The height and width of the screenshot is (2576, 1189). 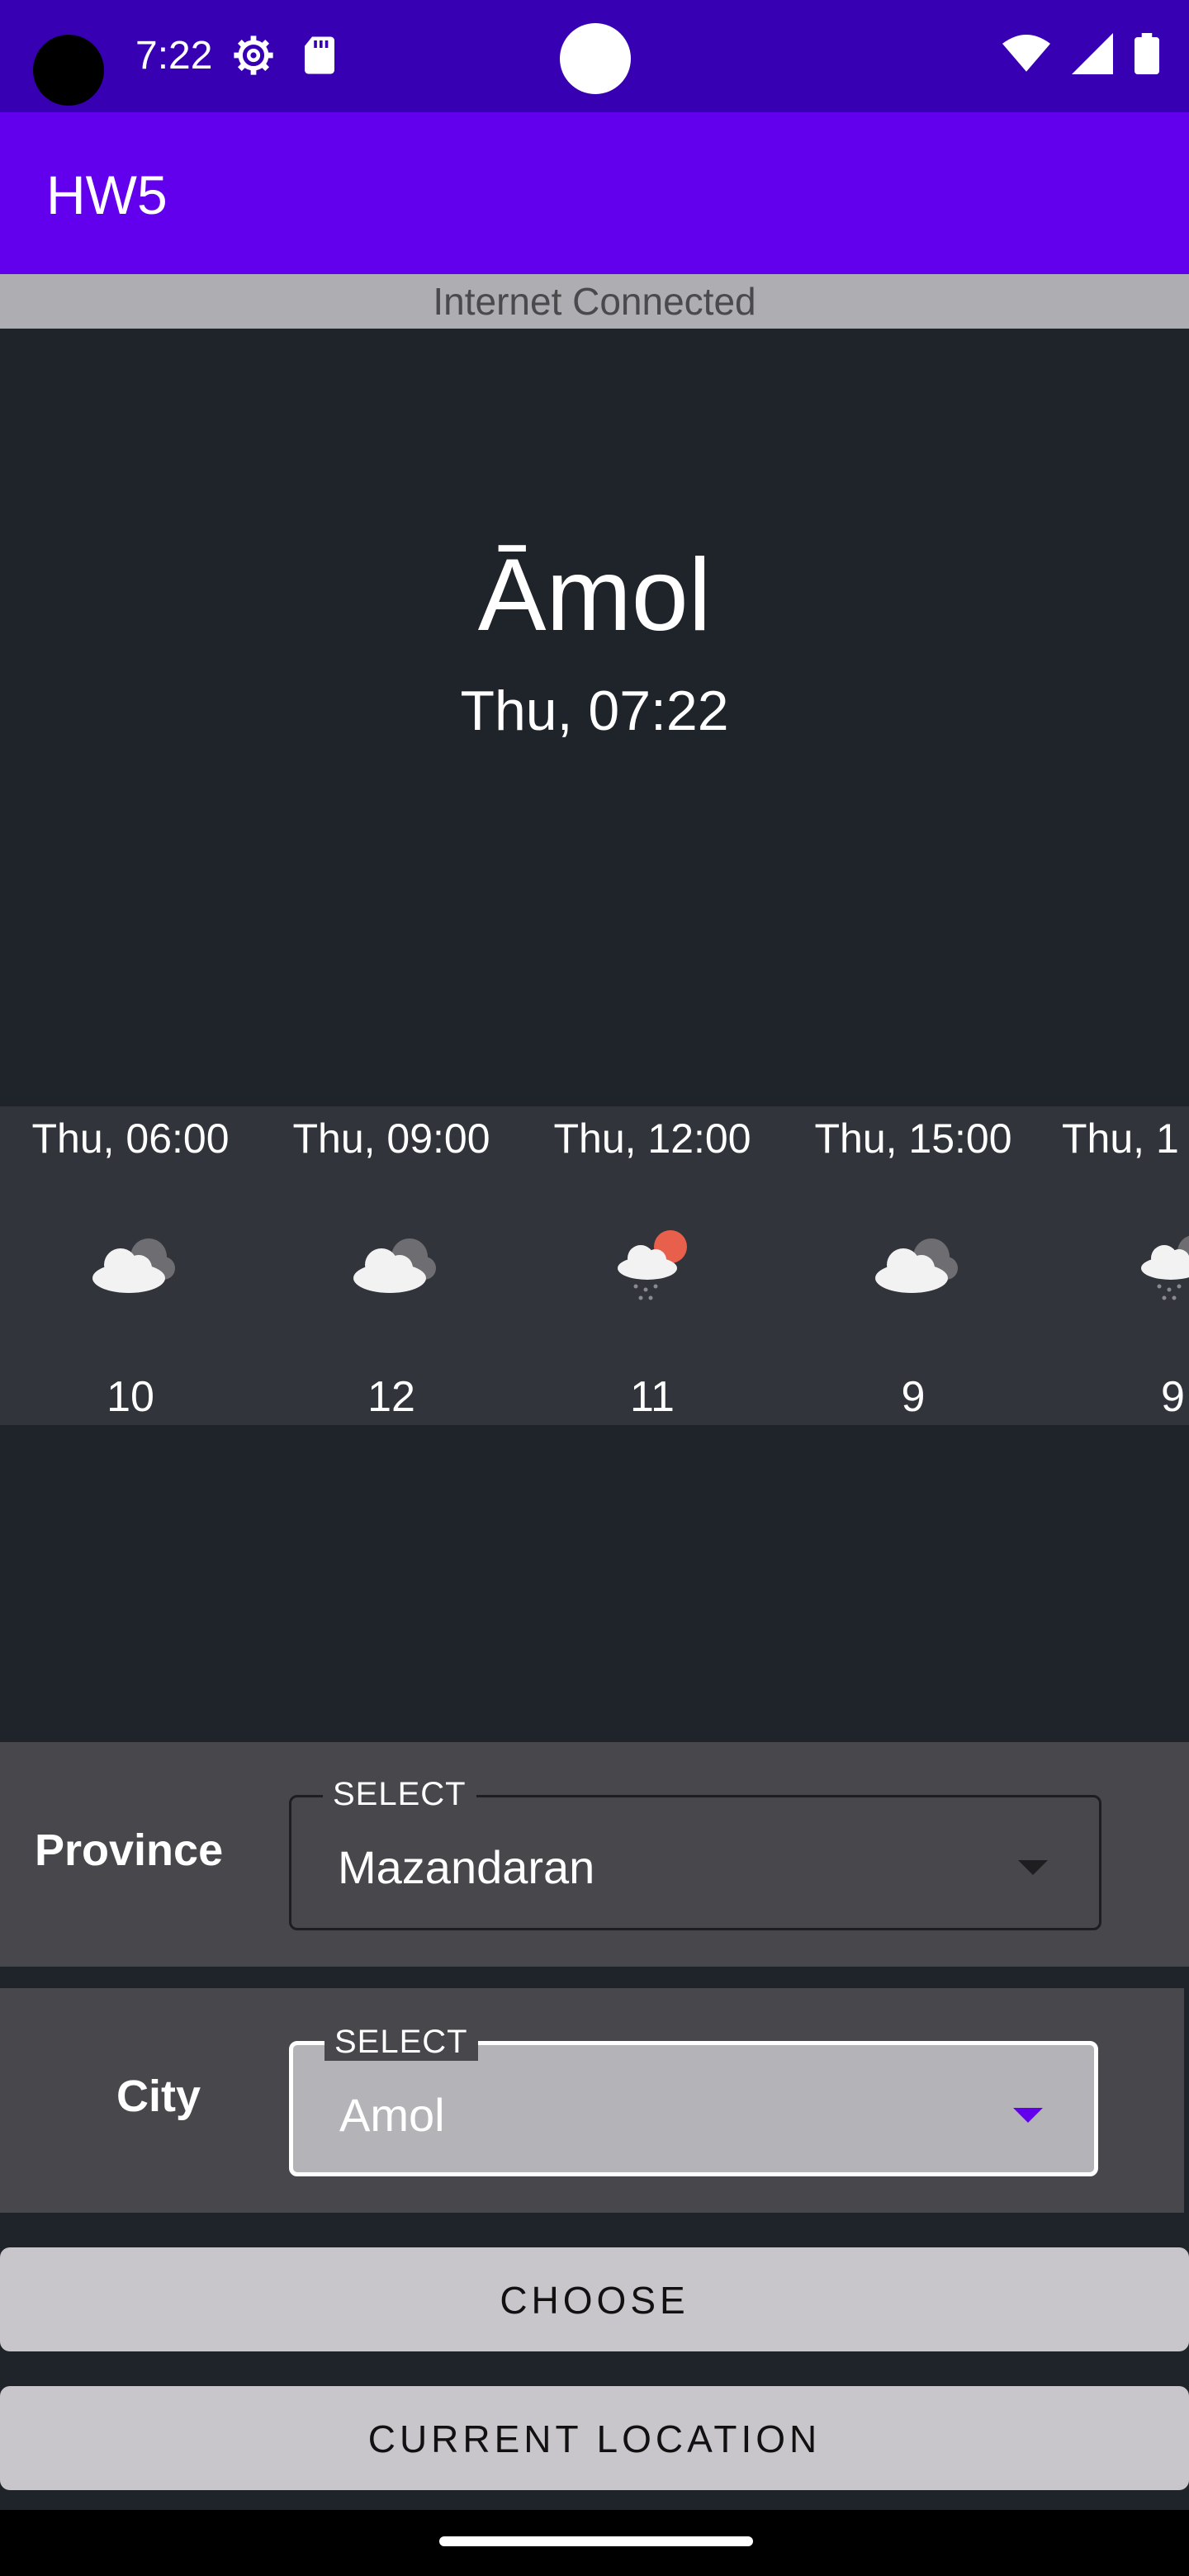 I want to click on rain-sun-icon, so click(x=652, y=1265).